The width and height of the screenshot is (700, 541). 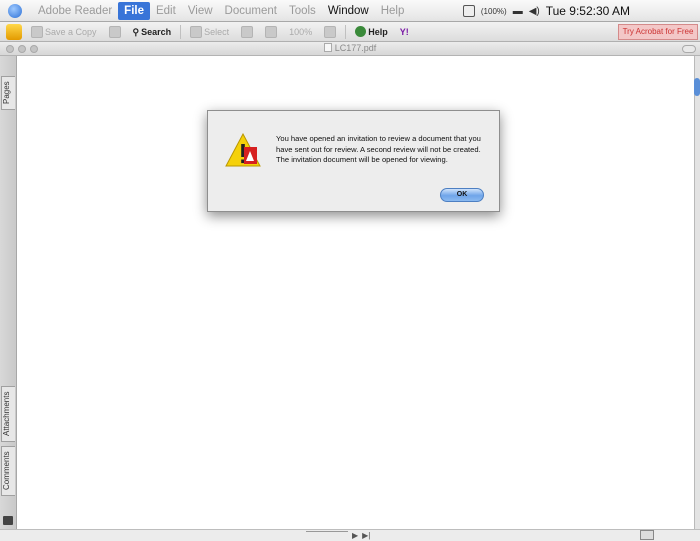 I want to click on warning-icon, so click(x=243, y=150).